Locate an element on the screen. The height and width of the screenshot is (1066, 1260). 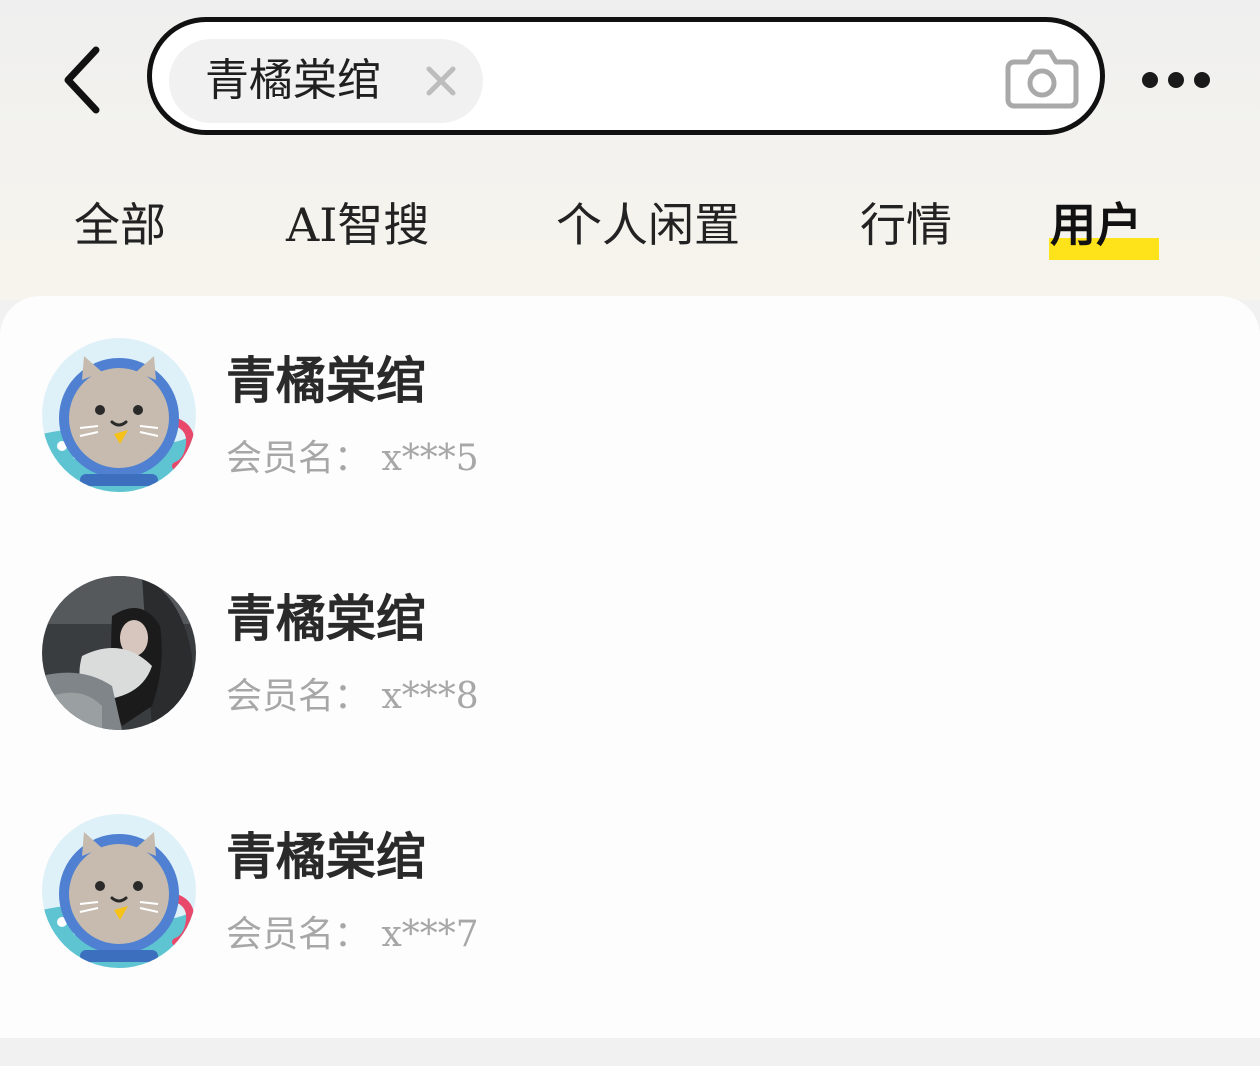
member-name-row: 会员名： x***5 is located at coordinates (352, 459).